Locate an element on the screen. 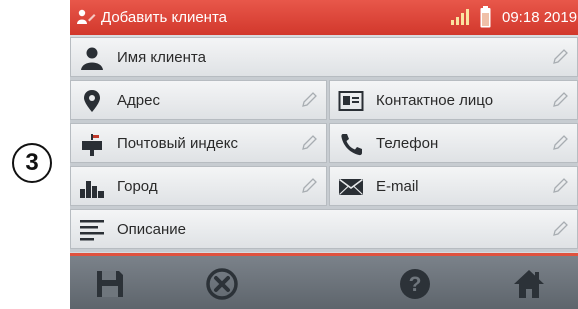 This screenshot has height=309, width=578. help-icon: ? is located at coordinates (415, 284).